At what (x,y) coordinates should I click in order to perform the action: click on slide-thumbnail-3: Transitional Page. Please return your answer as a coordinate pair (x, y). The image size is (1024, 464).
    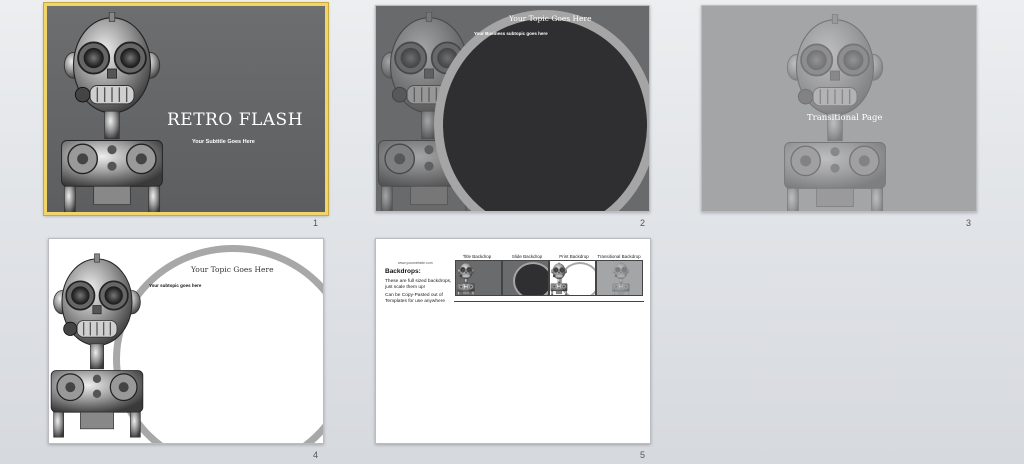
    Looking at the image, I should click on (839, 108).